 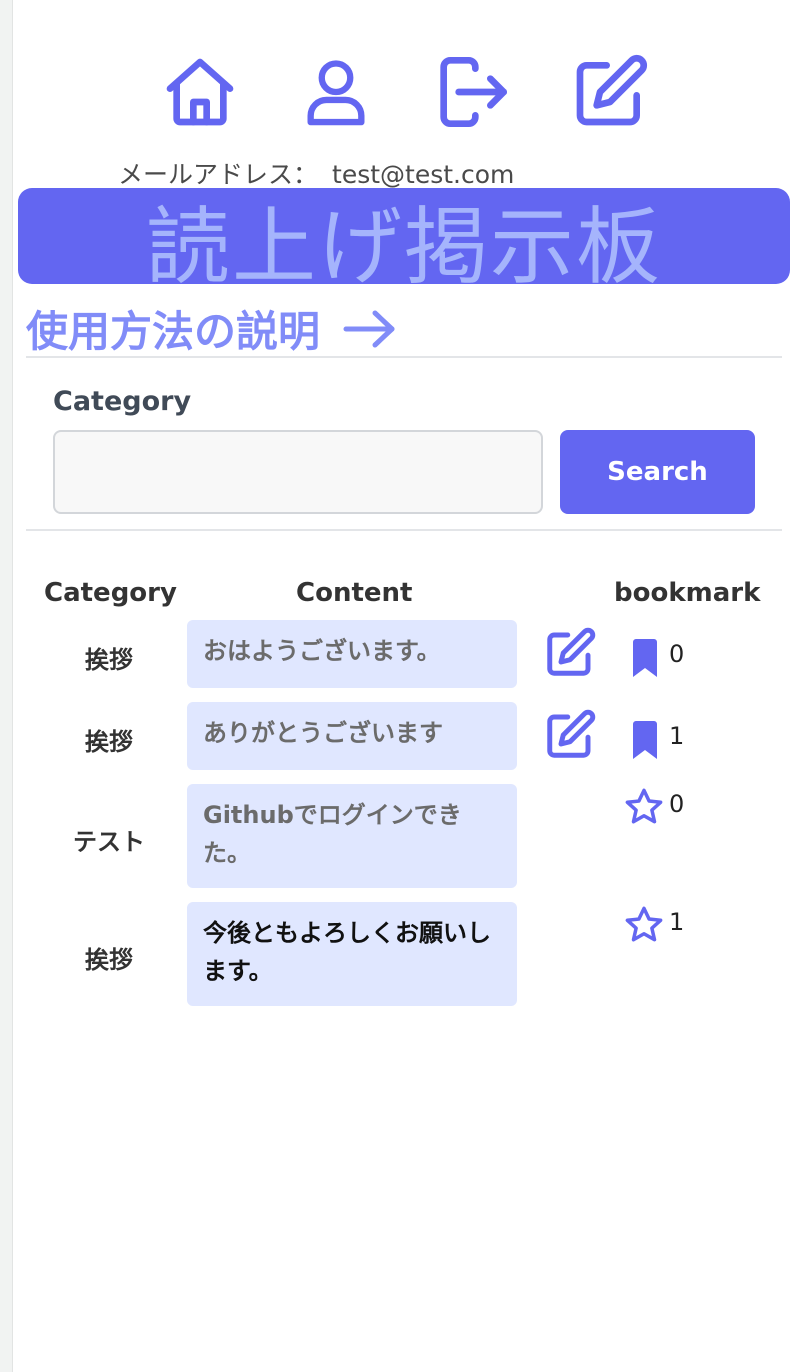 I want to click on title-banner: 読上げ掲示板, so click(x=404, y=236).